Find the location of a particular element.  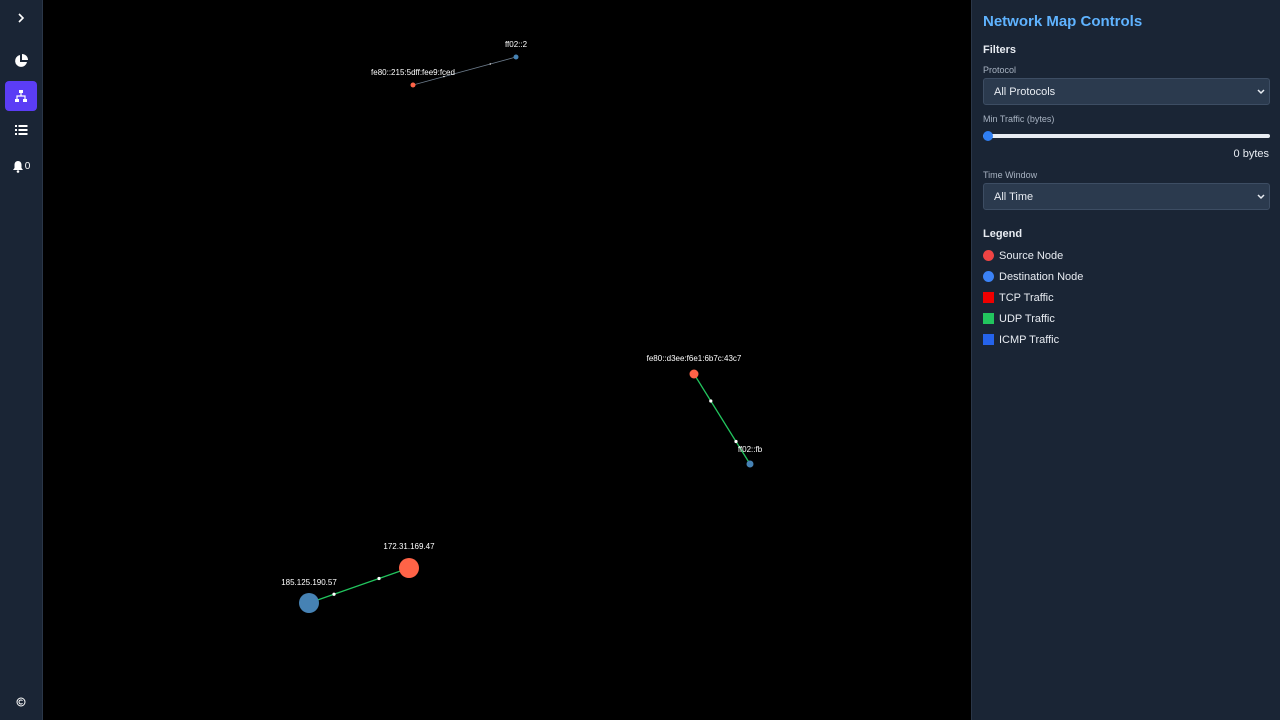

time-window-select-value: All Time is located at coordinates (1014, 196).